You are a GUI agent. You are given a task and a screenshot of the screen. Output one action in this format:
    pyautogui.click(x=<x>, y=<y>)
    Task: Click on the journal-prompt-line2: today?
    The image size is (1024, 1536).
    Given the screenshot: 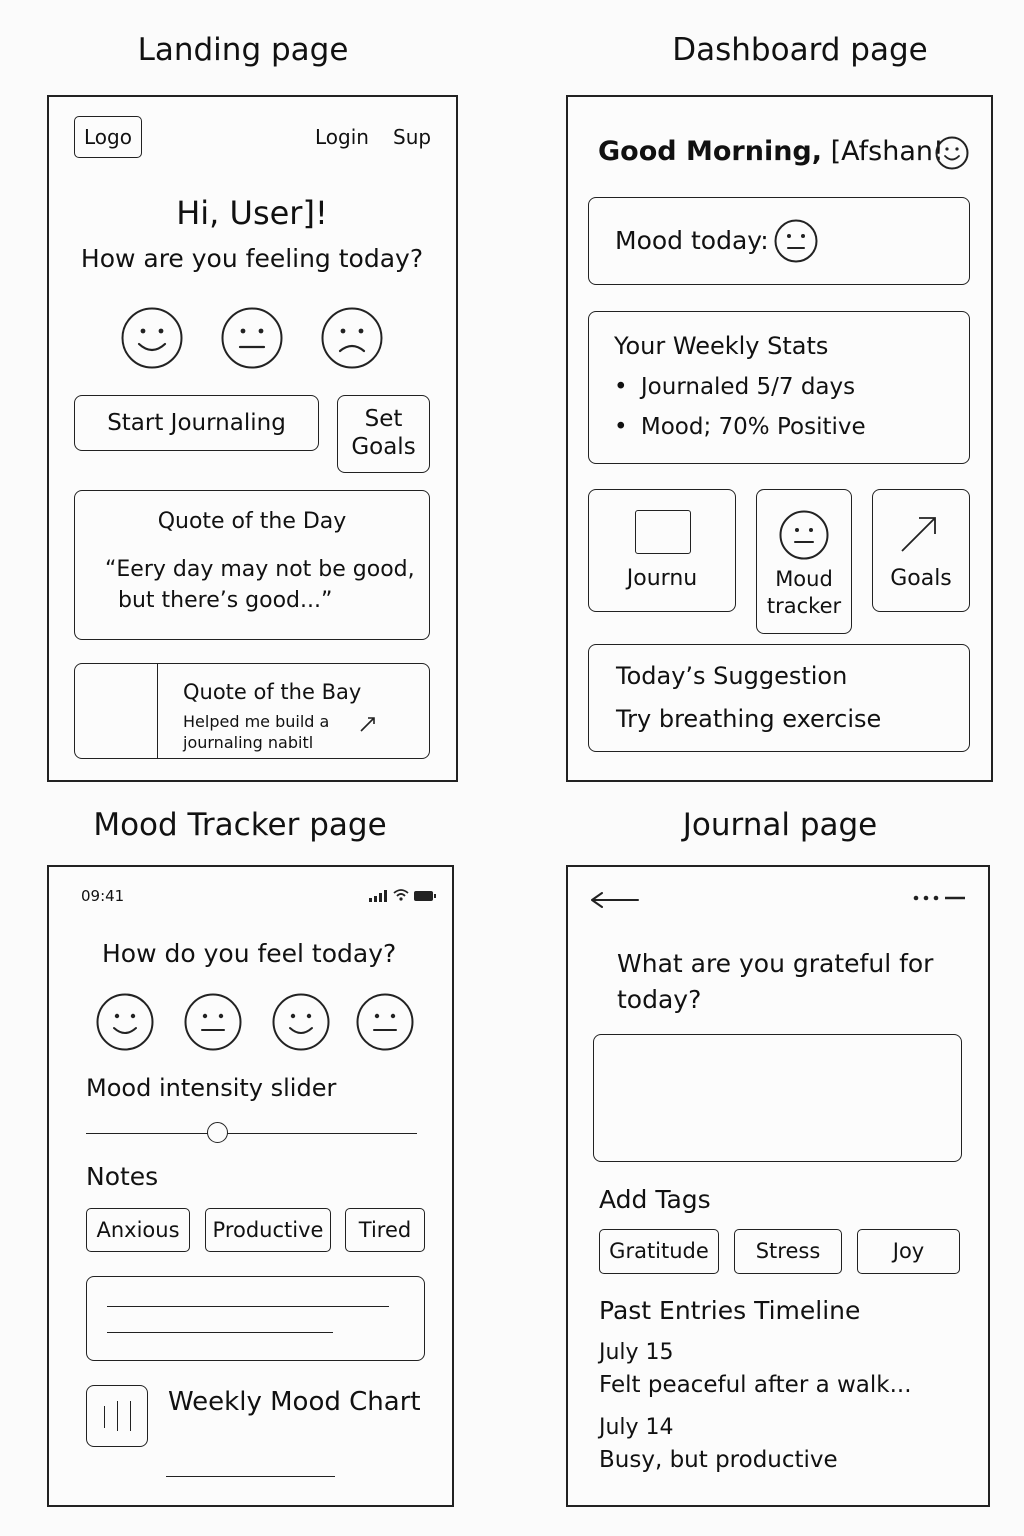 What is the action you would take?
    pyautogui.click(x=659, y=999)
    